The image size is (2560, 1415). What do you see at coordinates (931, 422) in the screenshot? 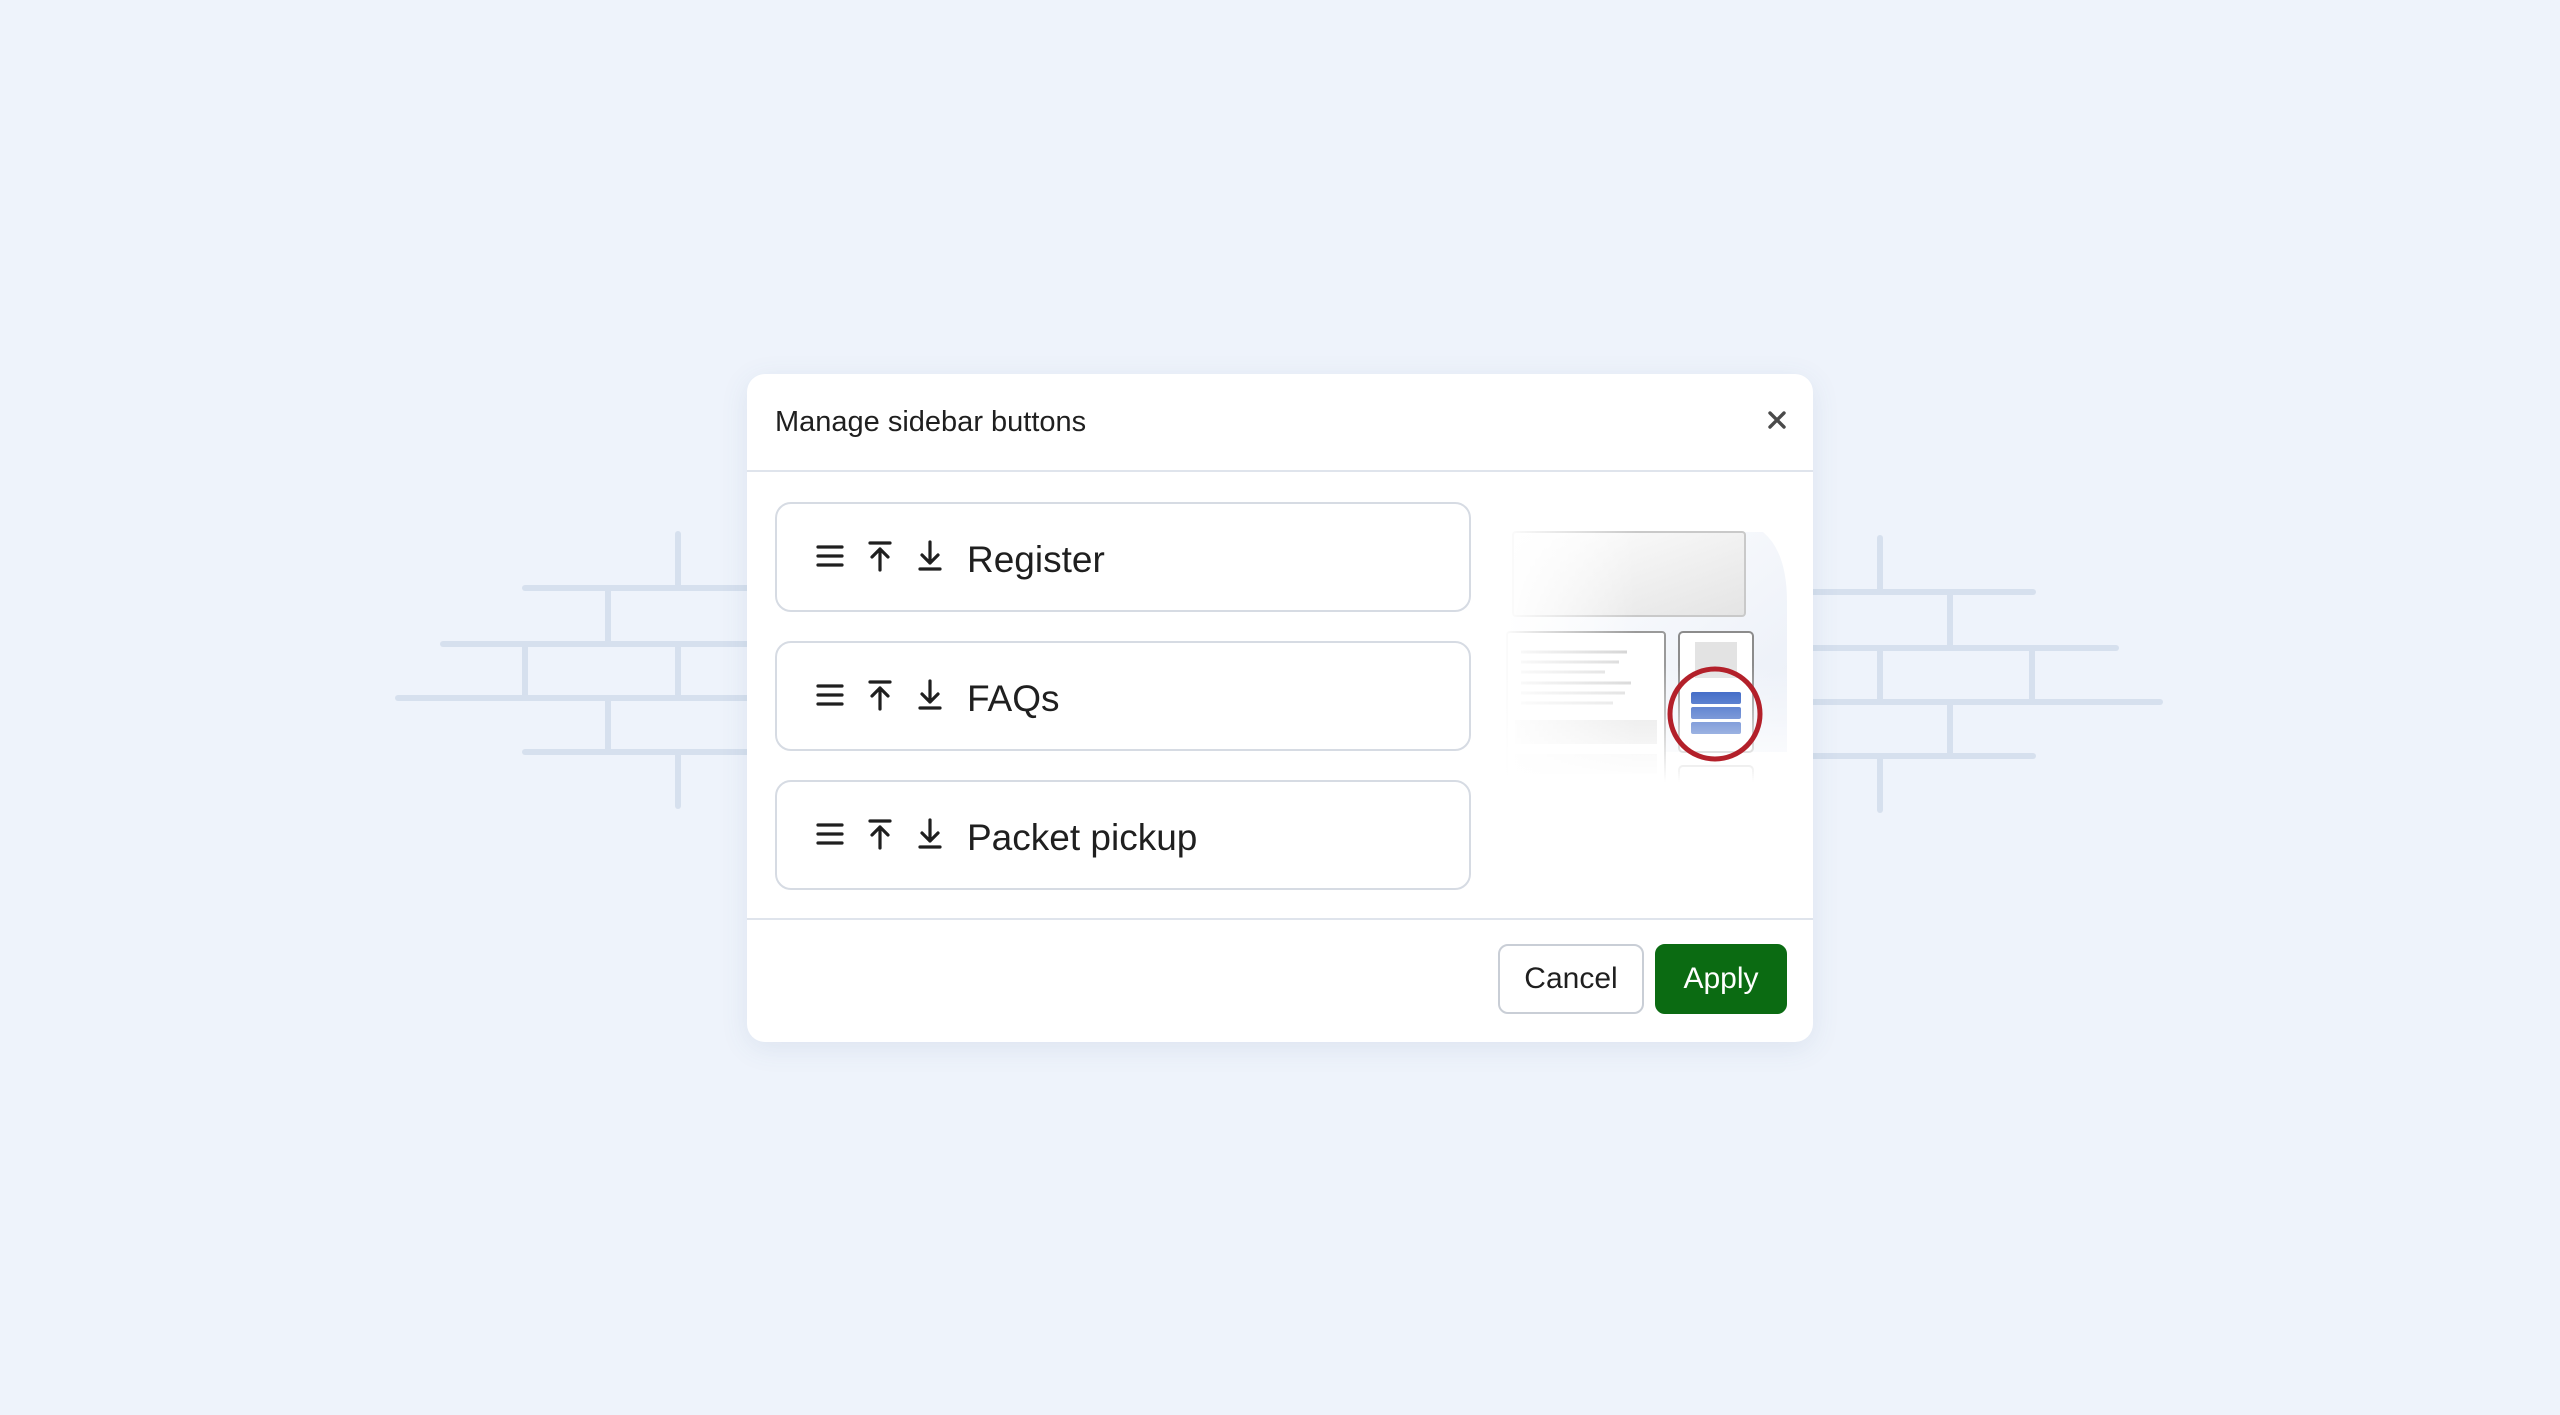
I see `dialog-title: Manage sidebar buttons` at bounding box center [931, 422].